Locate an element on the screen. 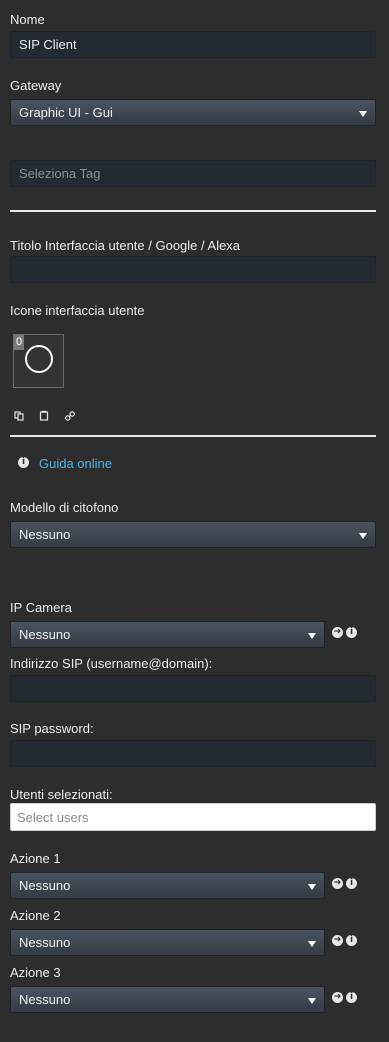 This screenshot has height=1042, width=389. name-label: Nome is located at coordinates (27, 19).